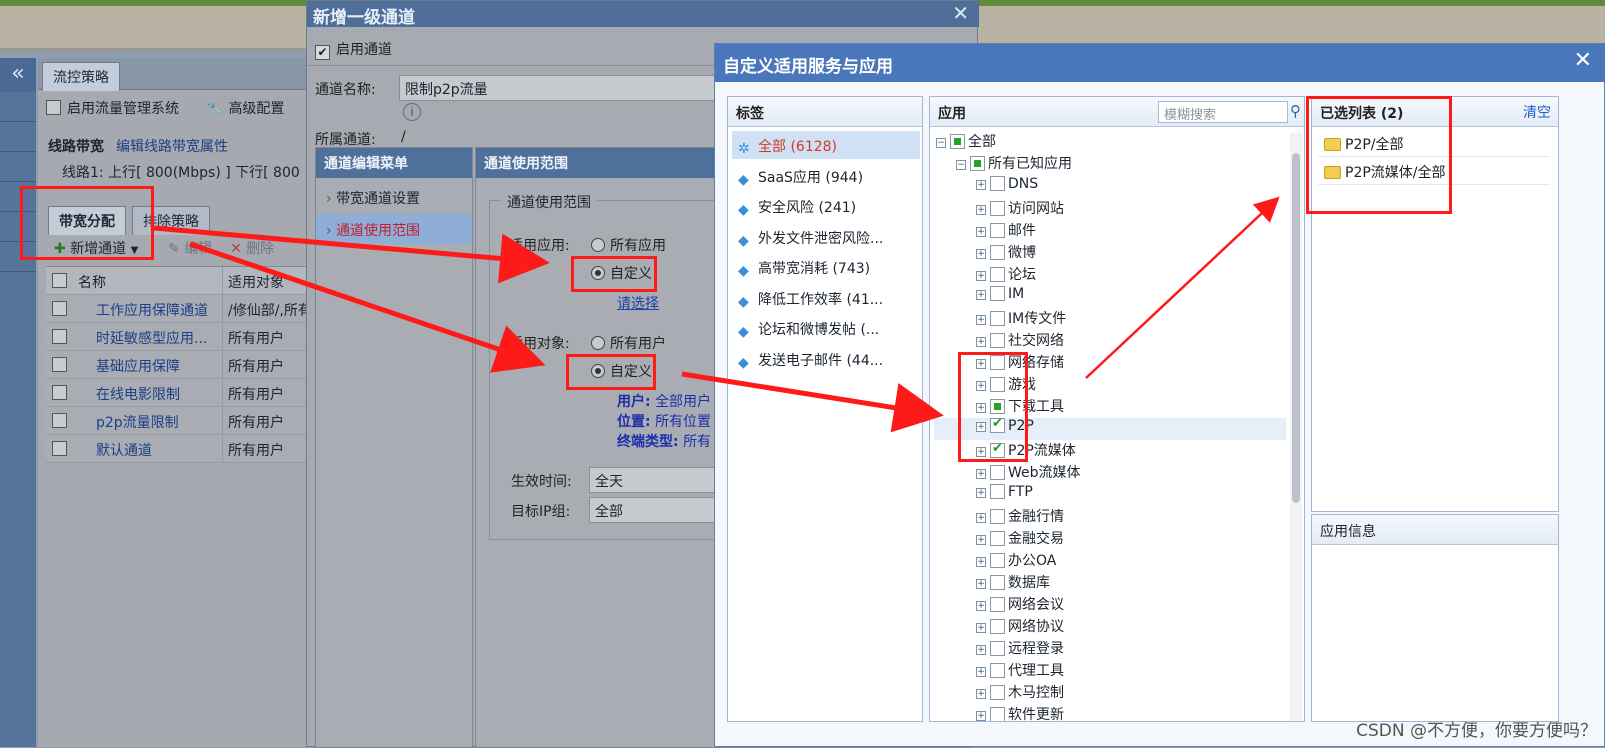 Image resolution: width=1605 pixels, height=748 pixels. What do you see at coordinates (367, 307) in the screenshot?
I see `arrow-to-obj-custom` at bounding box center [367, 307].